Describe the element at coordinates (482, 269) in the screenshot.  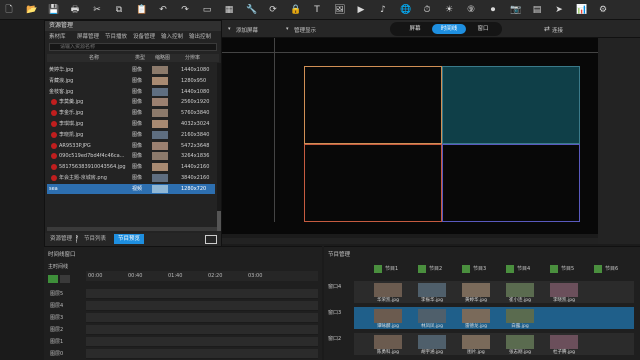
I see `program-button-3: 节目3` at that location.